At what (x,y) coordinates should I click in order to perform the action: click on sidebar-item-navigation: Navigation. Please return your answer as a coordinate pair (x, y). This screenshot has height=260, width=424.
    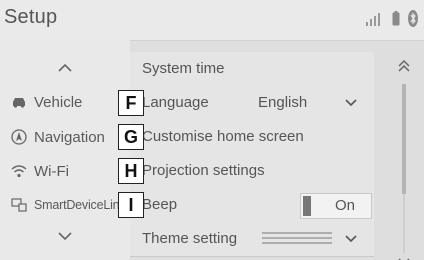
    Looking at the image, I should click on (65, 137).